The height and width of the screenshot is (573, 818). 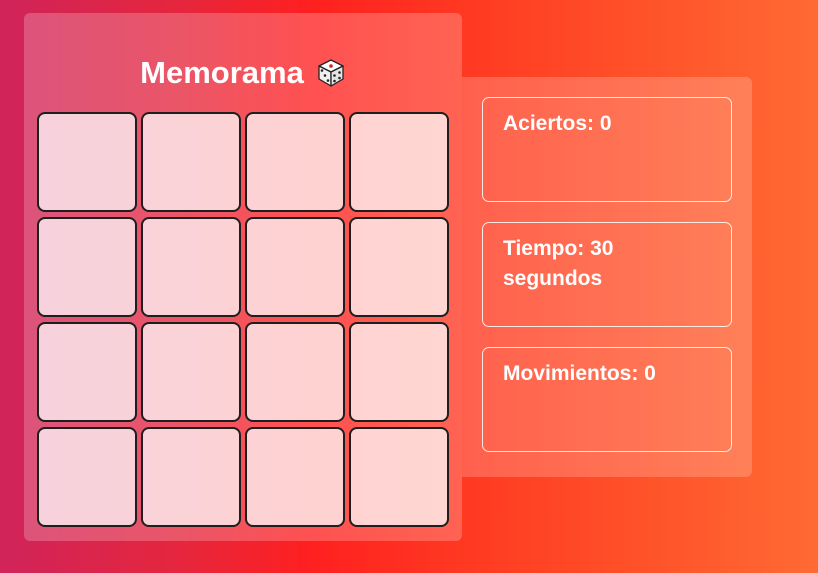 What do you see at coordinates (222, 72) in the screenshot?
I see `title-text: Memorama` at bounding box center [222, 72].